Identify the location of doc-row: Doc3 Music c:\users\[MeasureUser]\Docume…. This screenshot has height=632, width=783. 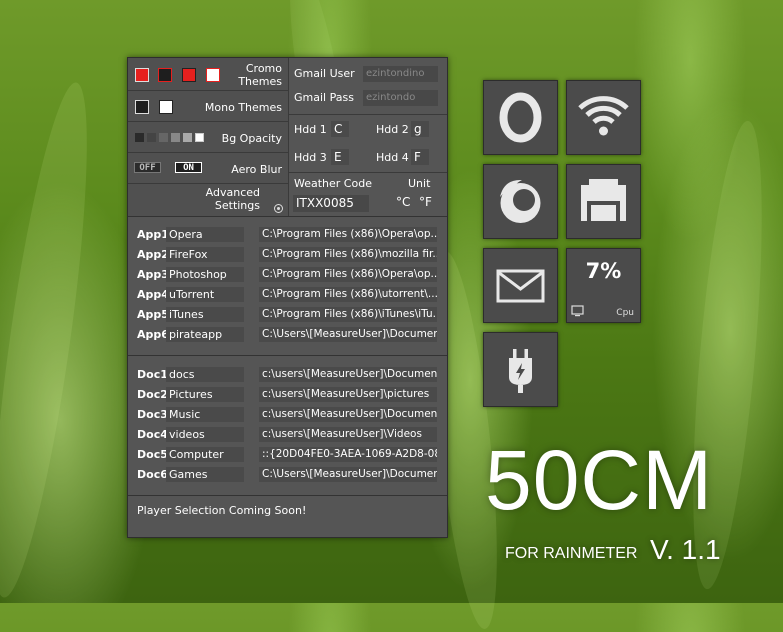
(287, 416).